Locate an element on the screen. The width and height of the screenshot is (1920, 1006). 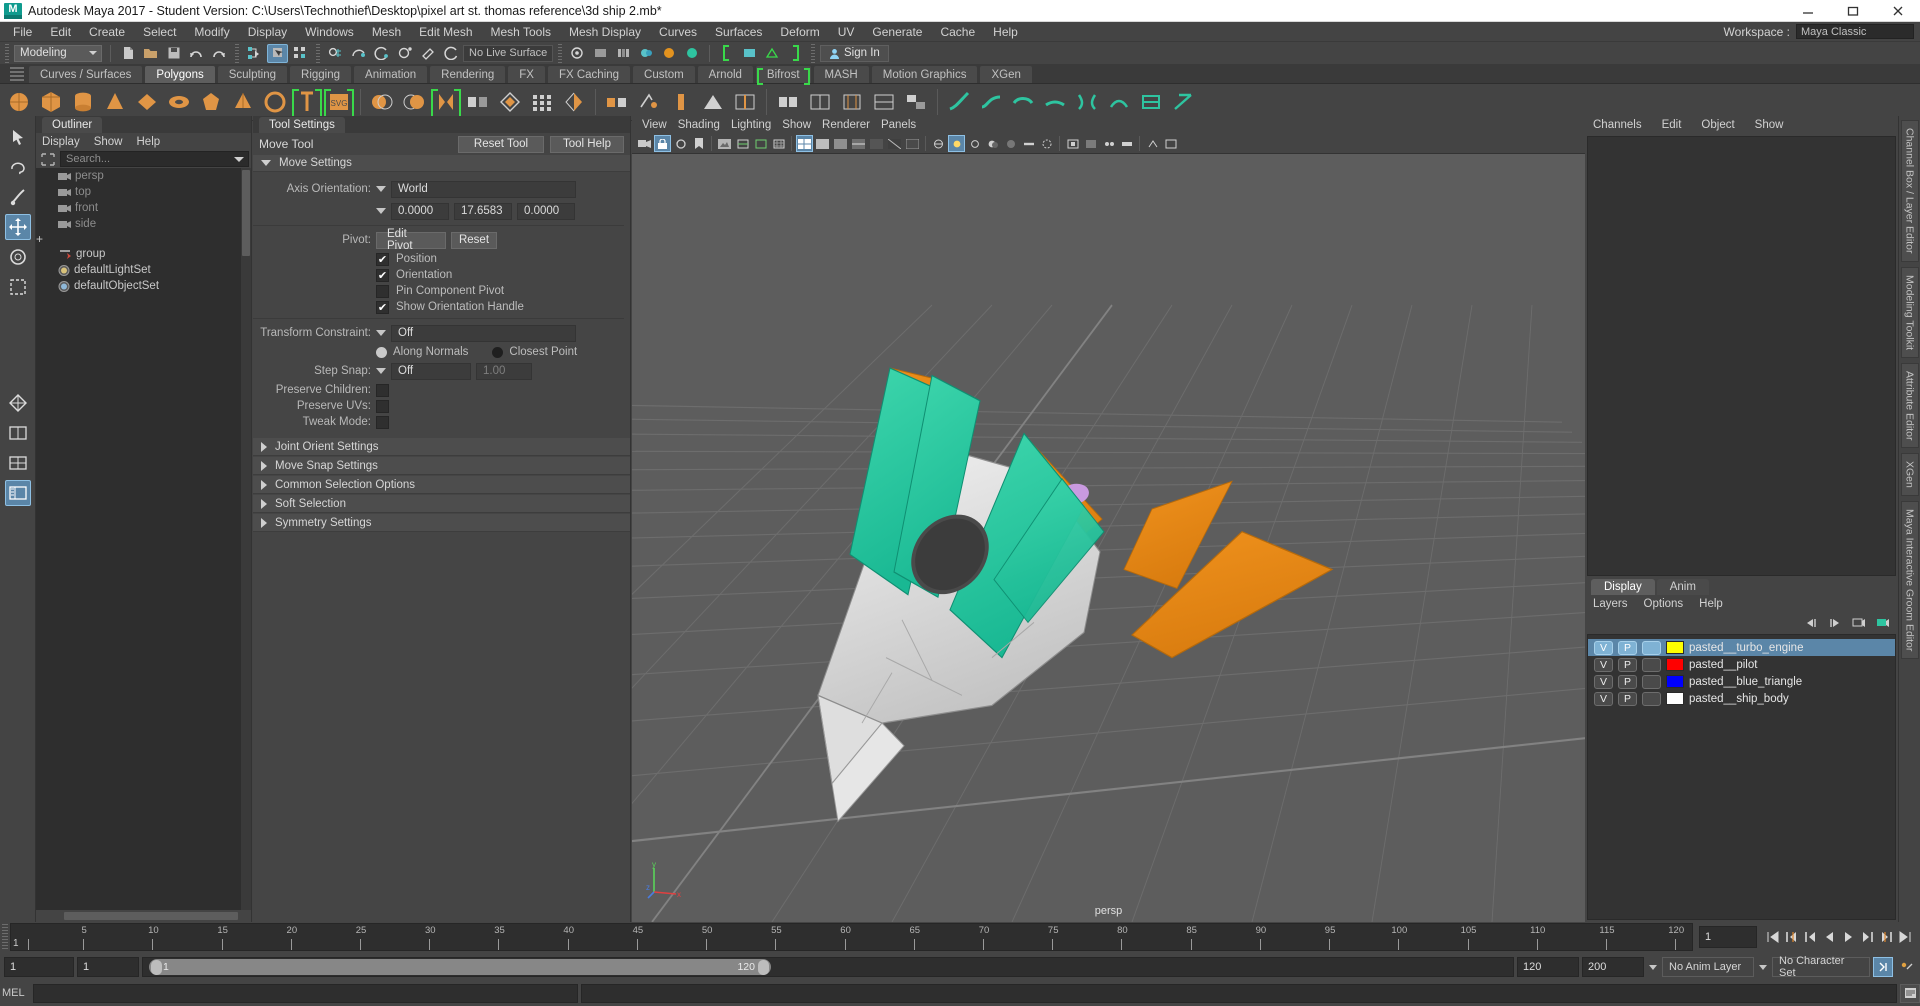
mel-result-output is located at coordinates (1239, 993).